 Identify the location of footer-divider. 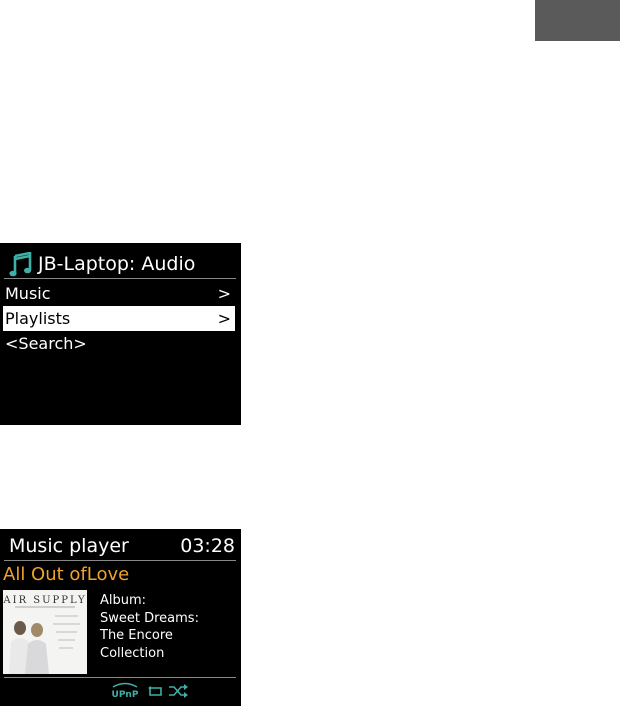
(120, 677).